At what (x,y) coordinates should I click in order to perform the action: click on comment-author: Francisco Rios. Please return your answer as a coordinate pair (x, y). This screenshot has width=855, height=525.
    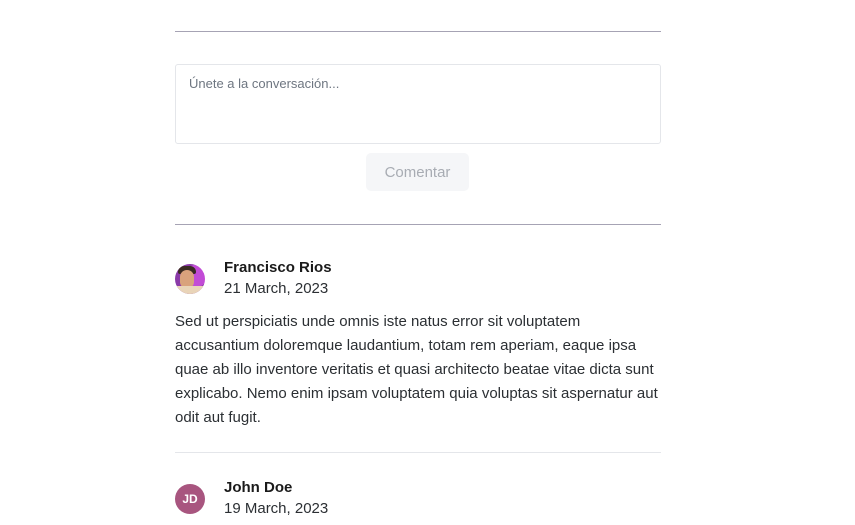
    Looking at the image, I should click on (278, 267).